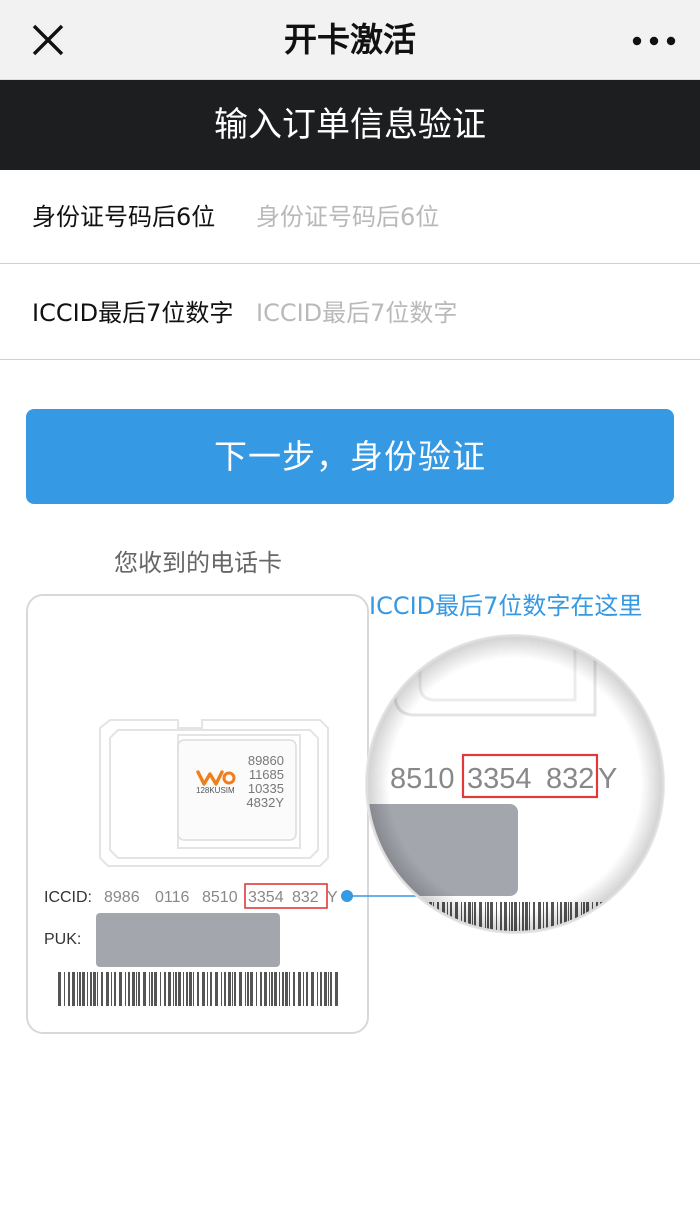 Image resolution: width=700 pixels, height=1206 pixels. What do you see at coordinates (265, 802) in the screenshot?
I see `sim-number-line: 4832Y` at bounding box center [265, 802].